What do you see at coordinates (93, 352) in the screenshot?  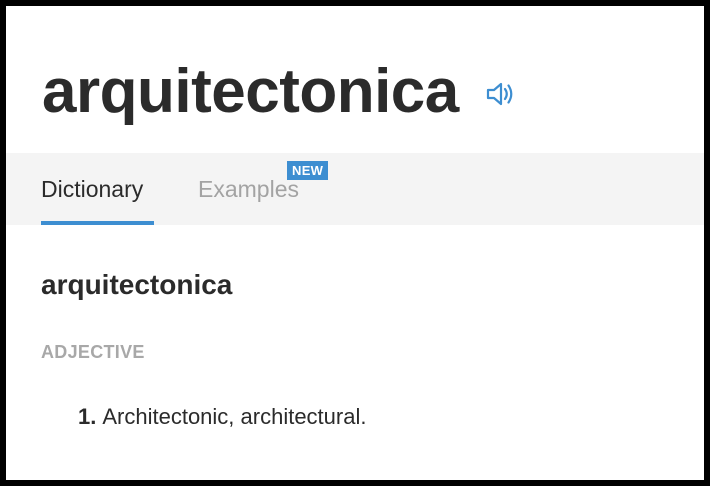 I see `part-of-speech: ADJECTIVE` at bounding box center [93, 352].